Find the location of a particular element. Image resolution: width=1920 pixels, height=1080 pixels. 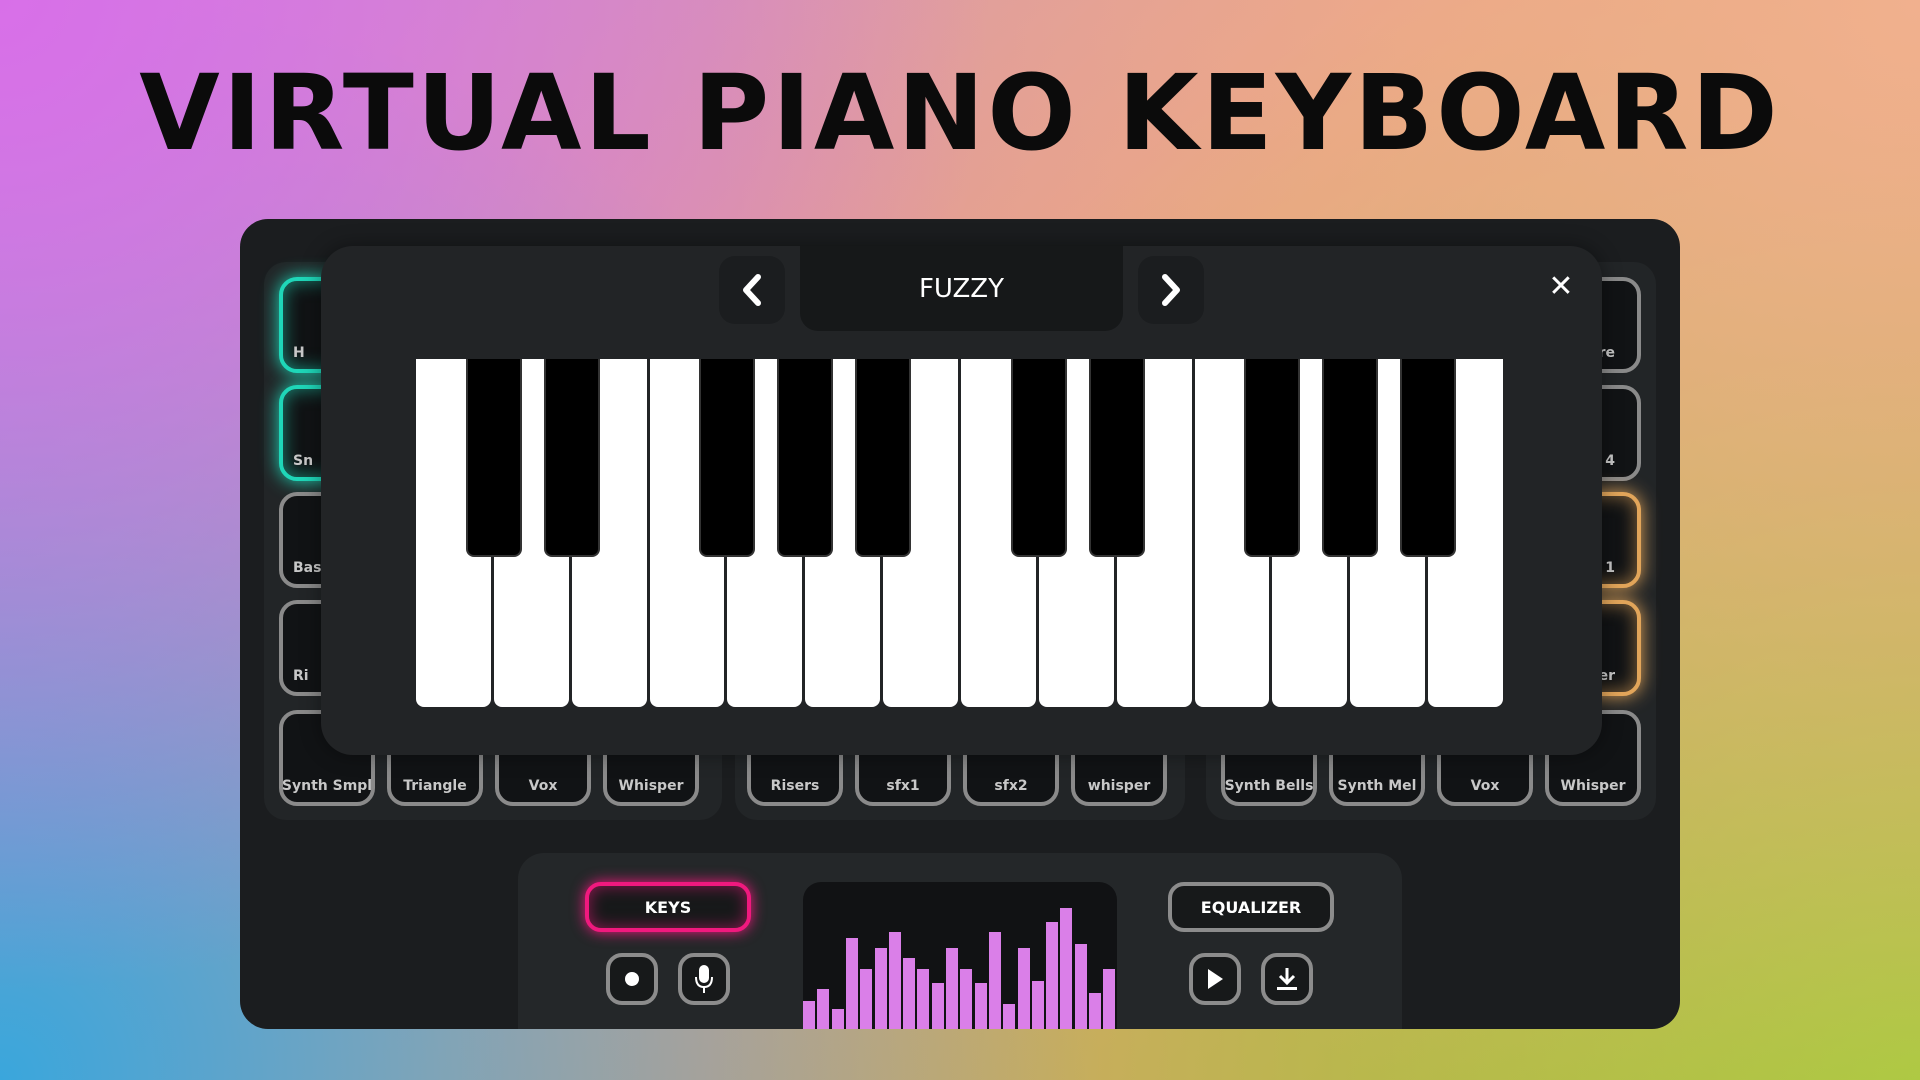

chevron-left-icon is located at coordinates (752, 290).